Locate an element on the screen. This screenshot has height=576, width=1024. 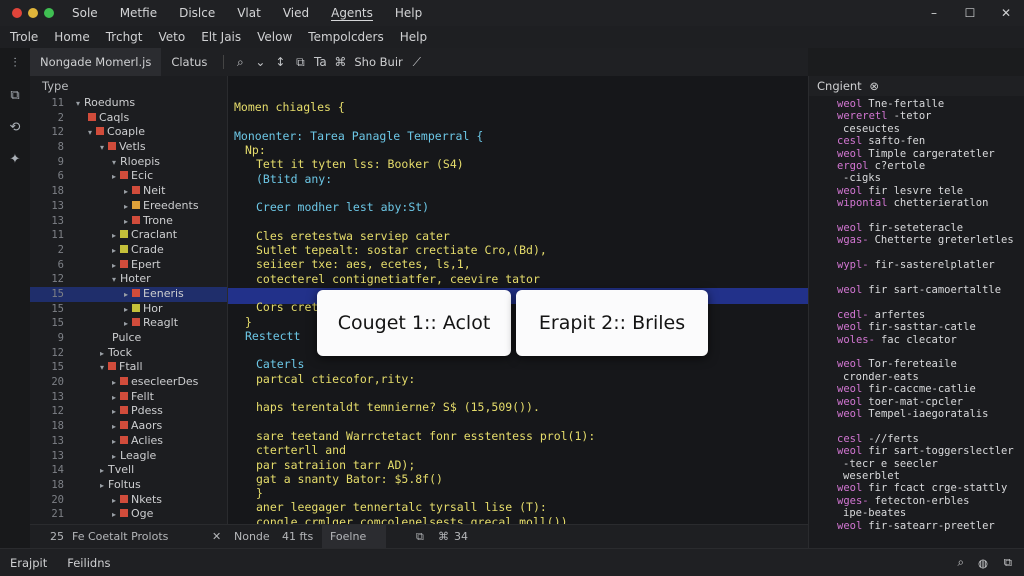
menu-item-dislce: Dislce is located at coordinates (197, 13).